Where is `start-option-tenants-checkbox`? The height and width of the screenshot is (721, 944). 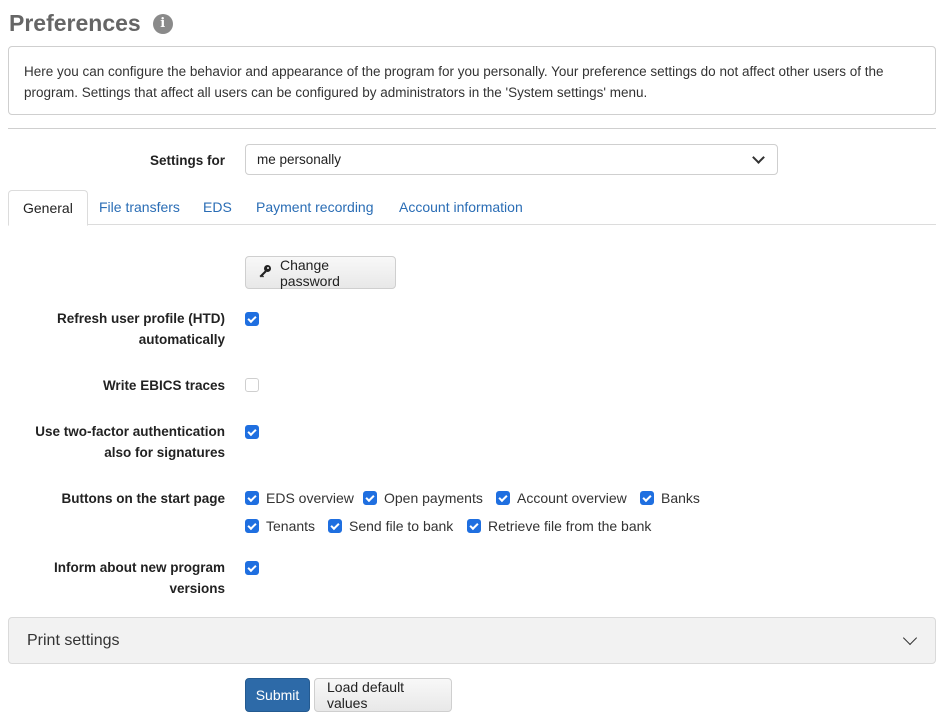 start-option-tenants-checkbox is located at coordinates (252, 526).